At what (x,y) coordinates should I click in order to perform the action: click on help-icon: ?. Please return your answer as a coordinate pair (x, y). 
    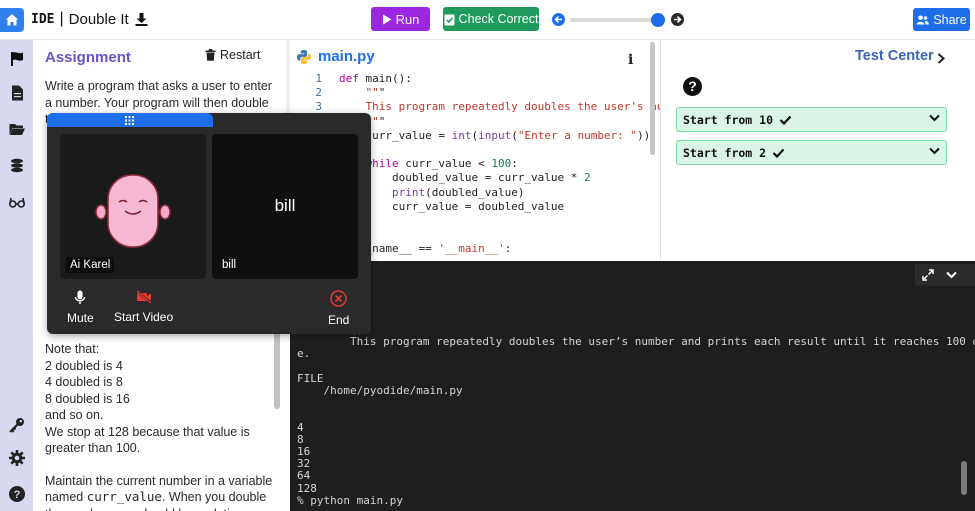
    Looking at the image, I should click on (692, 86).